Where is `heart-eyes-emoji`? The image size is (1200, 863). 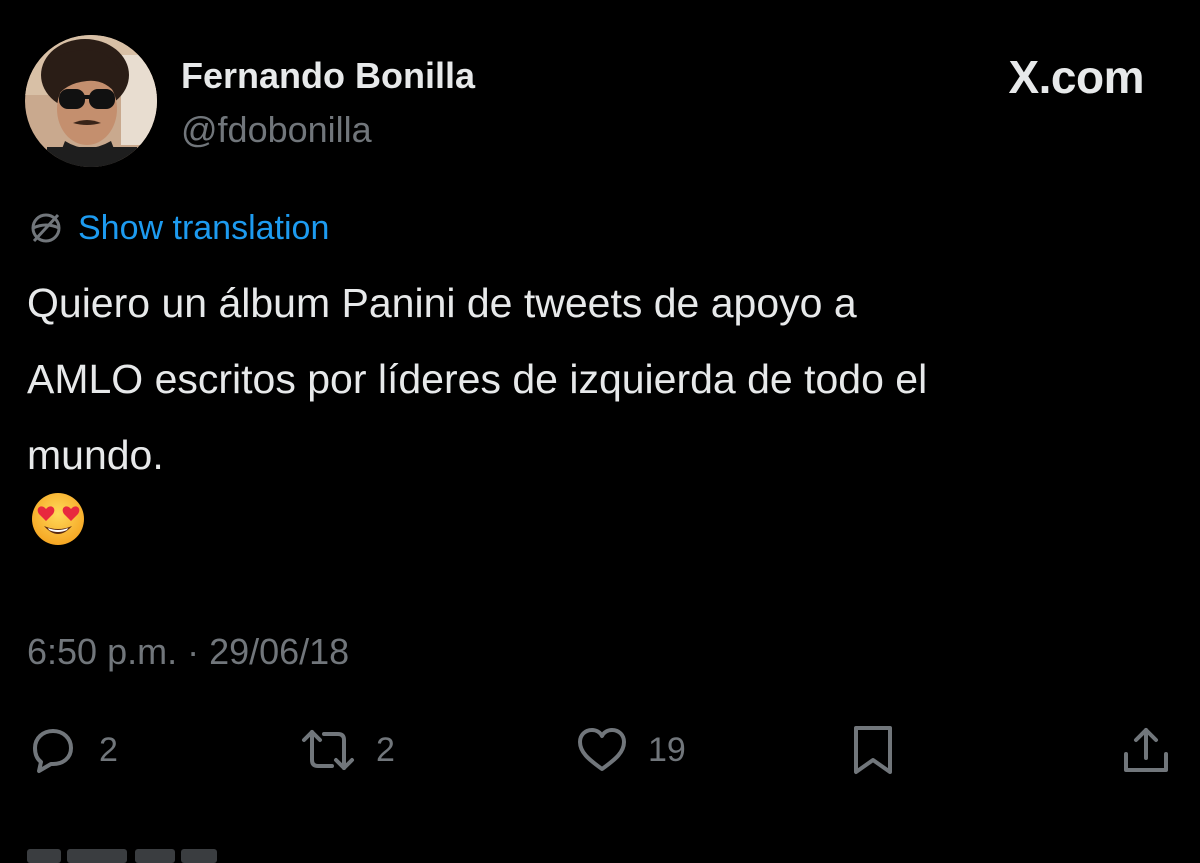
heart-eyes-emoji is located at coordinates (58, 519).